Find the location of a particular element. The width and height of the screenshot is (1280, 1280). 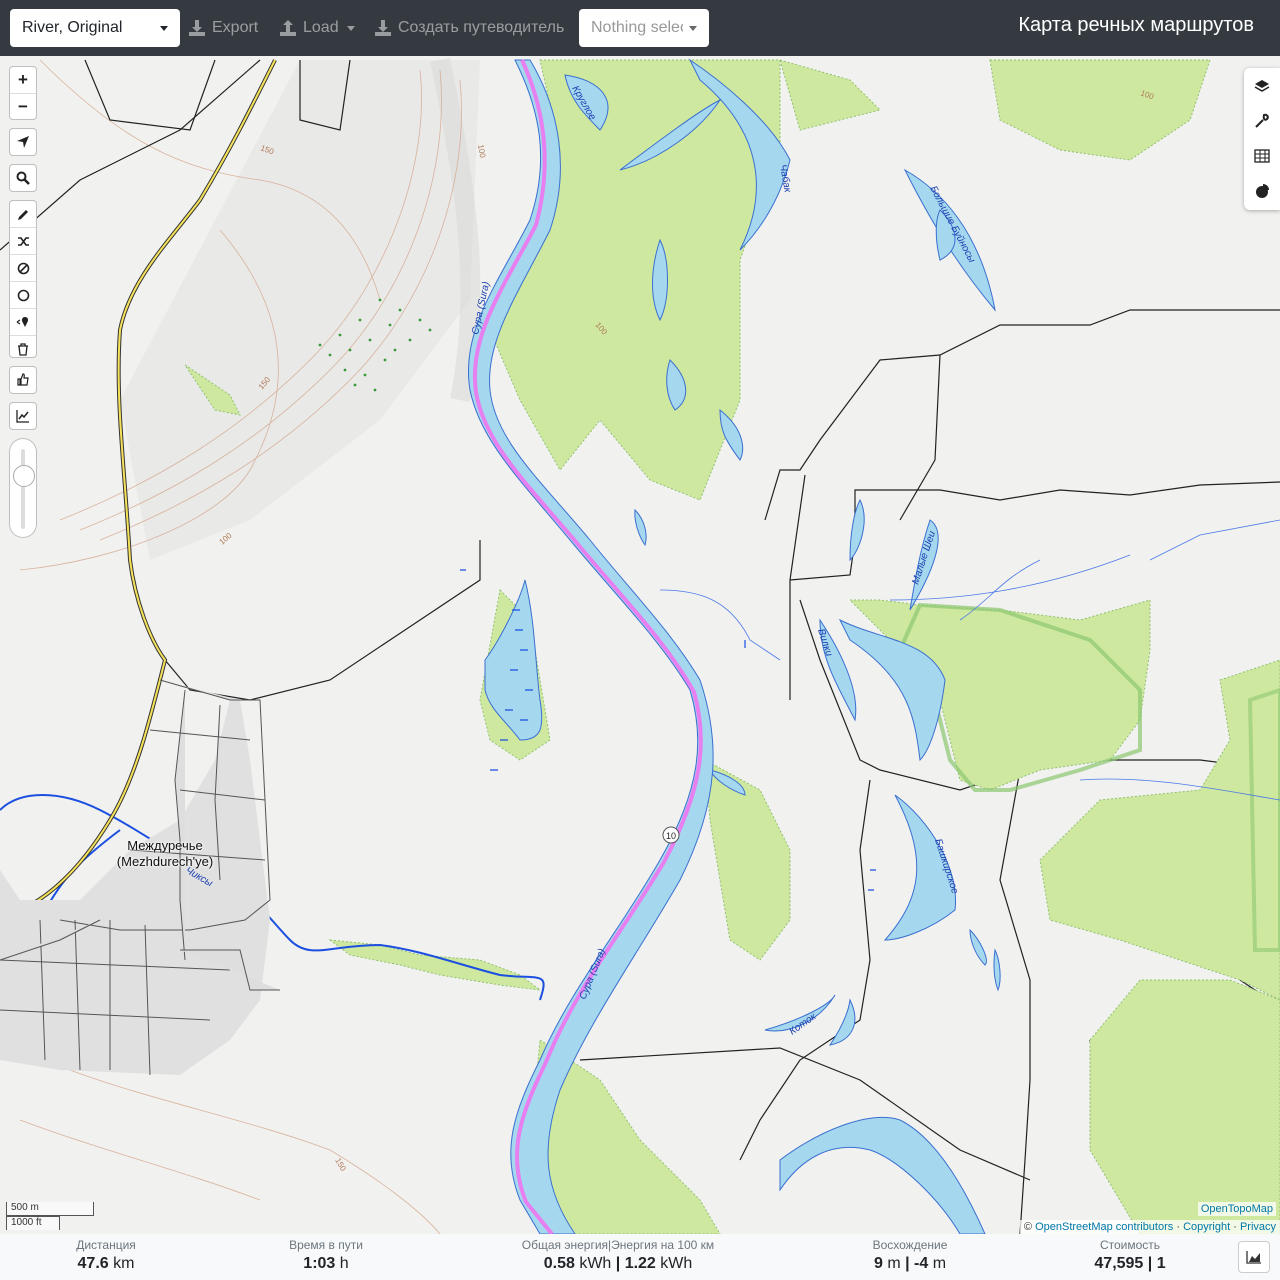

poi-button is located at coordinates (23, 321).